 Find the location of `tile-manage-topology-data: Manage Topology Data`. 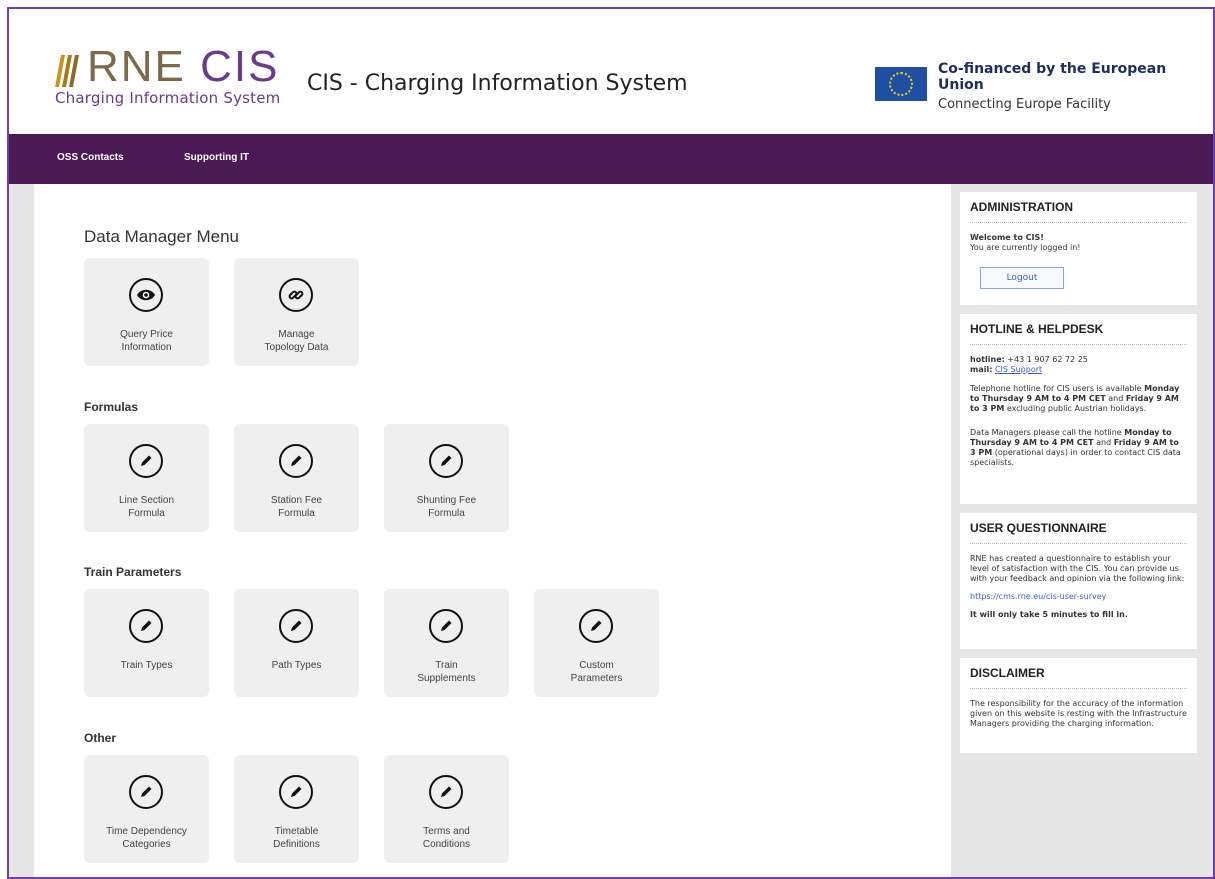

tile-manage-topology-data: Manage Topology Data is located at coordinates (296, 312).